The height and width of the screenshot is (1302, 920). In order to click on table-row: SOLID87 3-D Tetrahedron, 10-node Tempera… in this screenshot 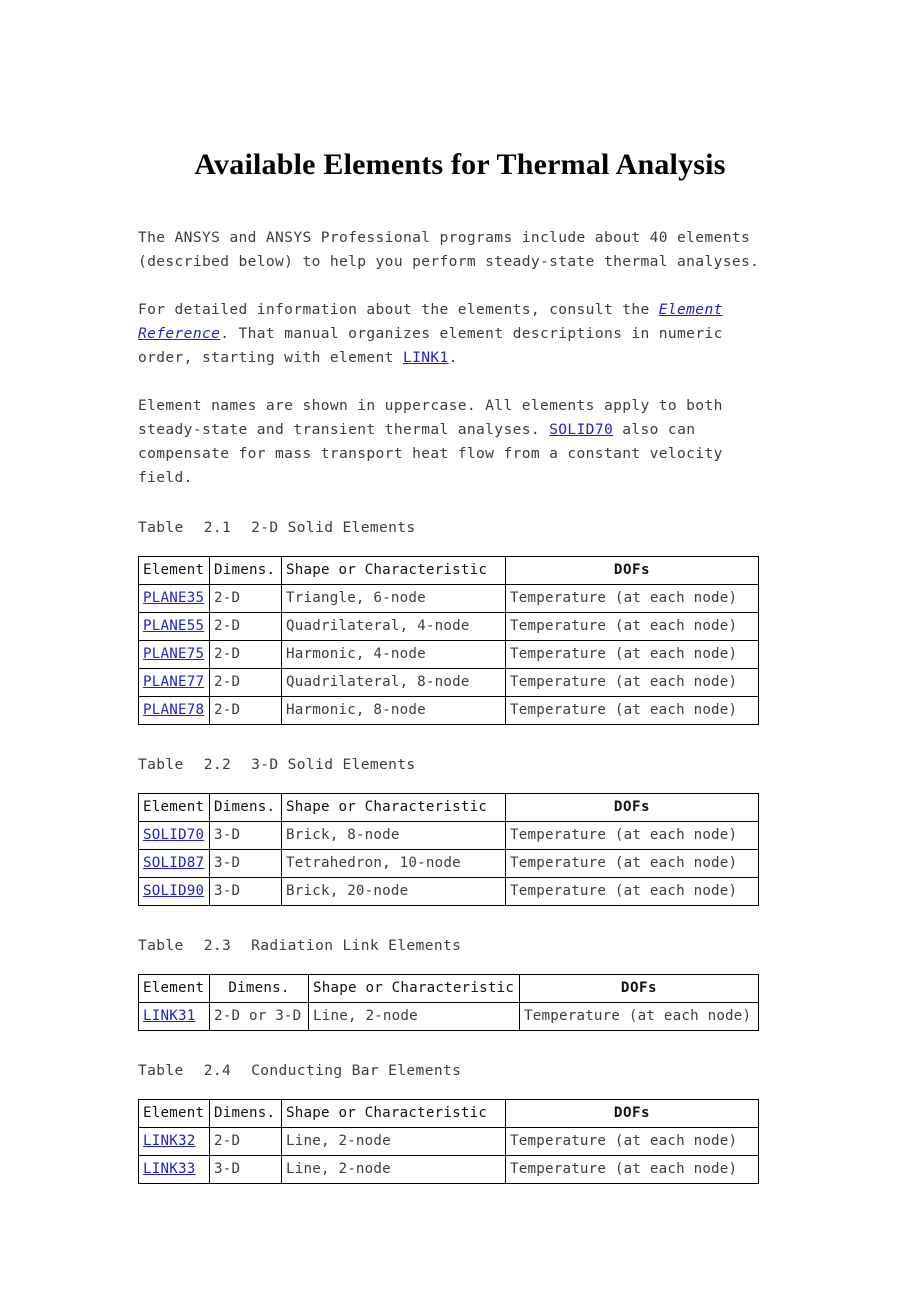, I will do `click(448, 863)`.